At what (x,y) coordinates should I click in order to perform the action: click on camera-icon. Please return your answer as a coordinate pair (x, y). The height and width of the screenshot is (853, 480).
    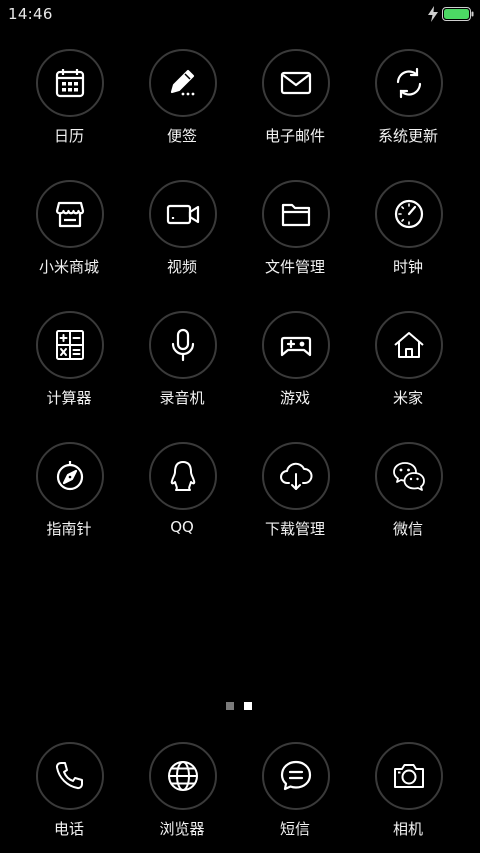
    Looking at the image, I should click on (409, 776).